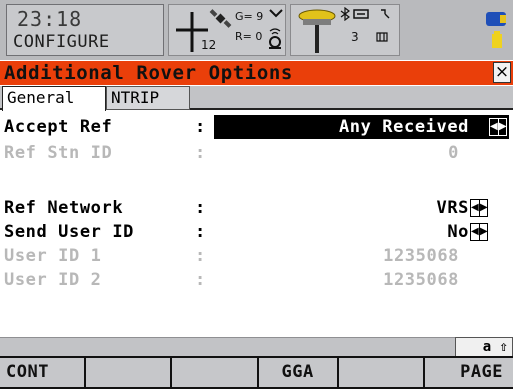 The width and height of the screenshot is (513, 389). I want to click on ref-stn-id-row: Ref Stn ID : 0, so click(256, 153).